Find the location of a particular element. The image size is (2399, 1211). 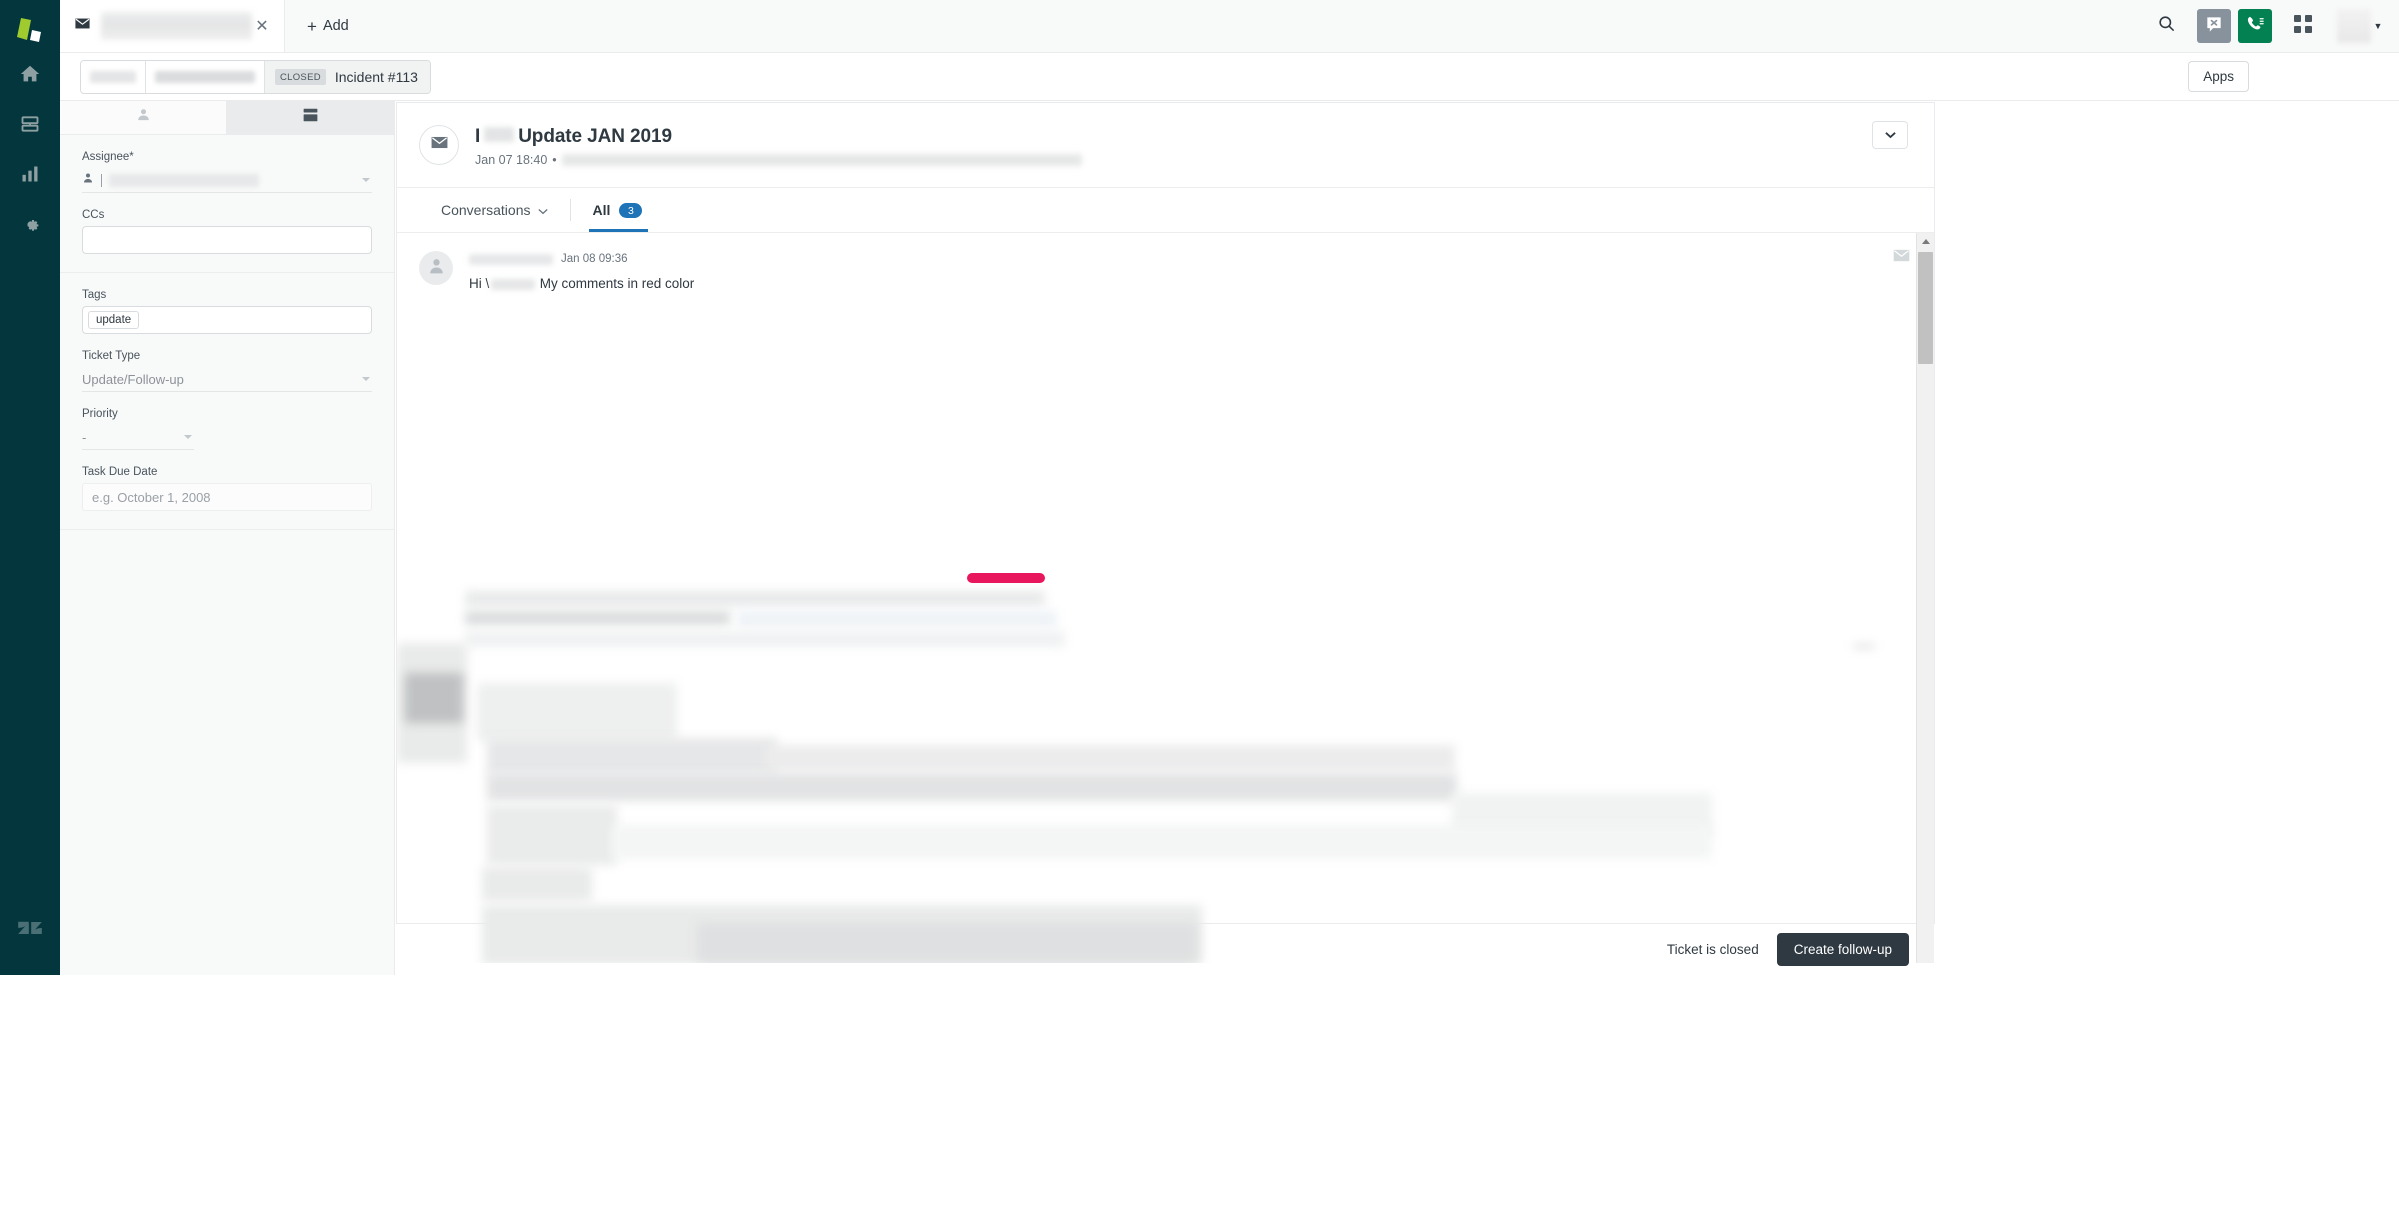

sidebar-item-home is located at coordinates (30, 74).